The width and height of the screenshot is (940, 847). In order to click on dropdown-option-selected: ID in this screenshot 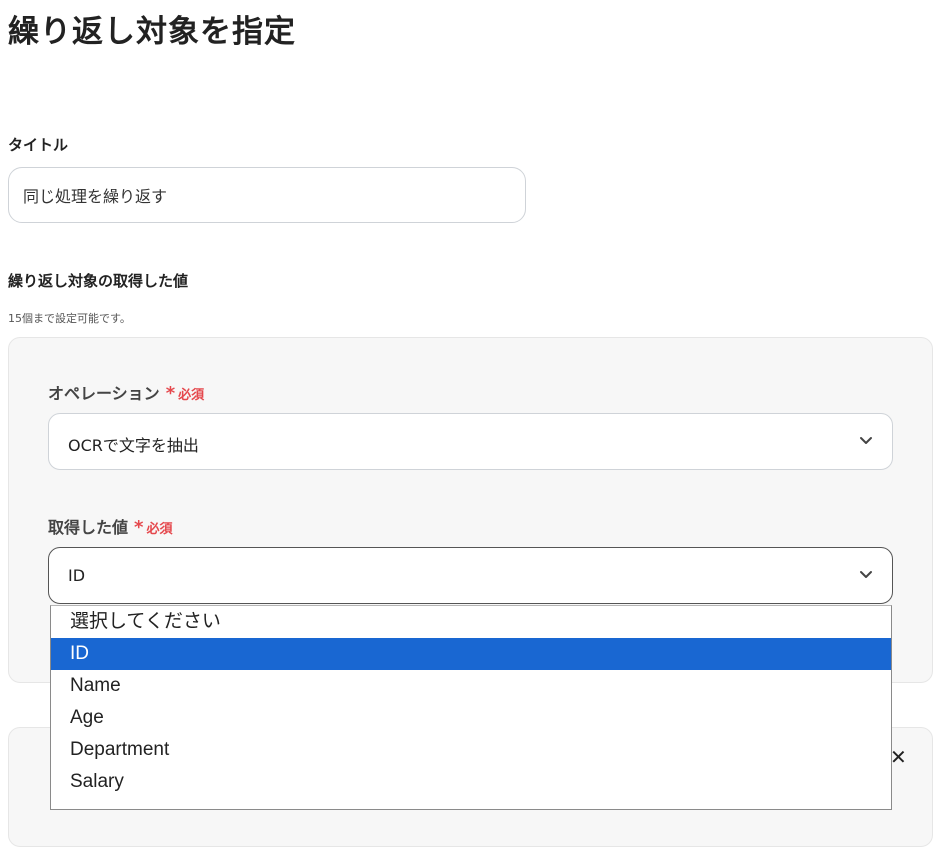, I will do `click(471, 654)`.